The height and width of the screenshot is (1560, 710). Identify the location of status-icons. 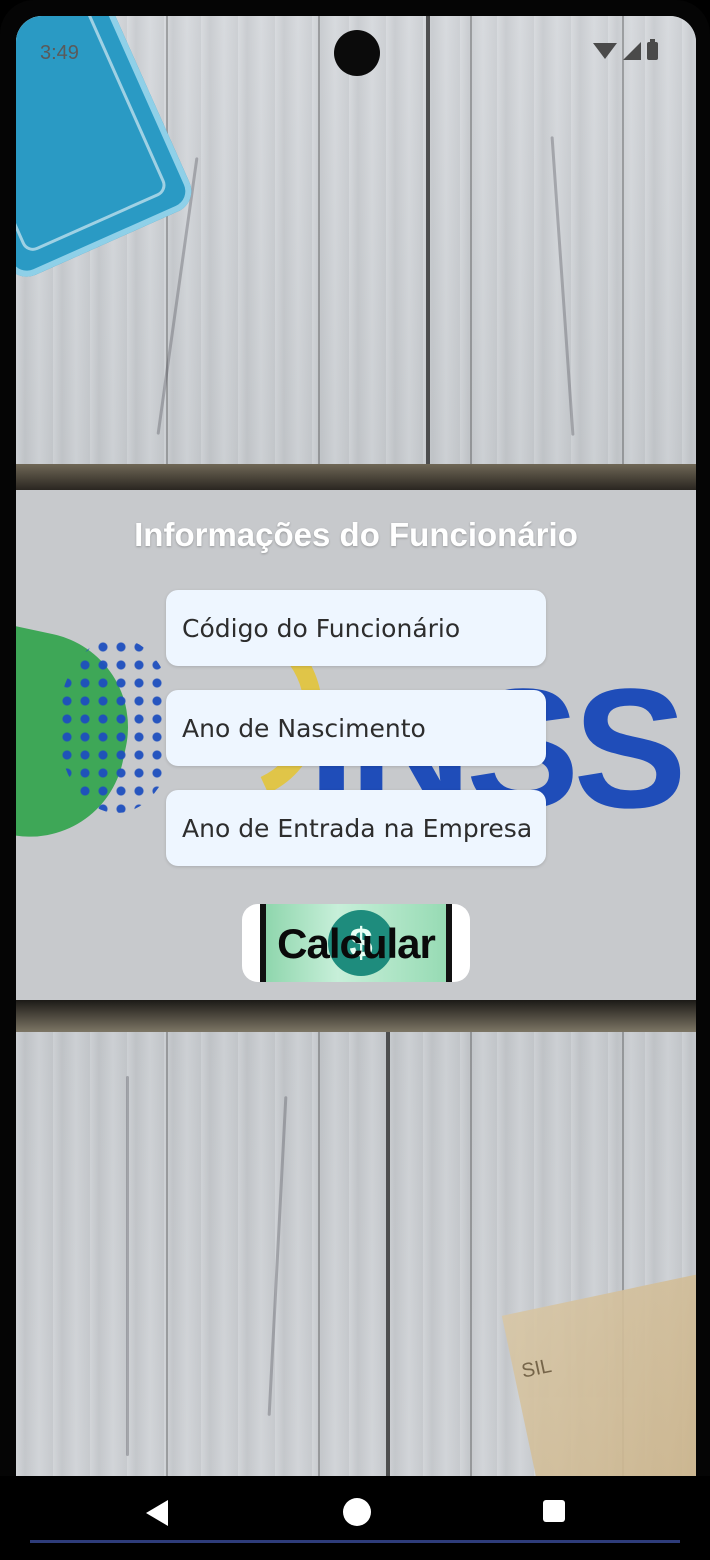
(625, 49).